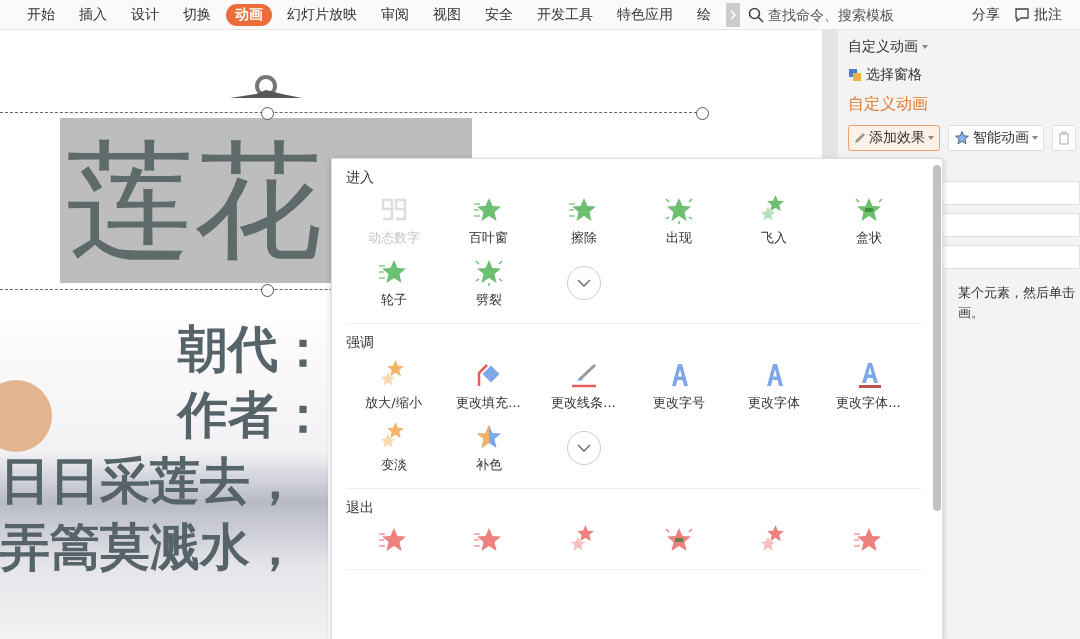 The image size is (1080, 639). Describe the element at coordinates (447, 14) in the screenshot. I see `ribbon-tab: 视图` at that location.